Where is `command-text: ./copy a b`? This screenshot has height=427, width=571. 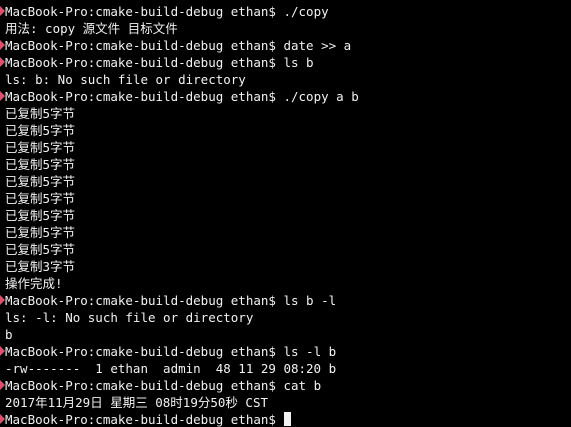
command-text: ./copy a b is located at coordinates (321, 96).